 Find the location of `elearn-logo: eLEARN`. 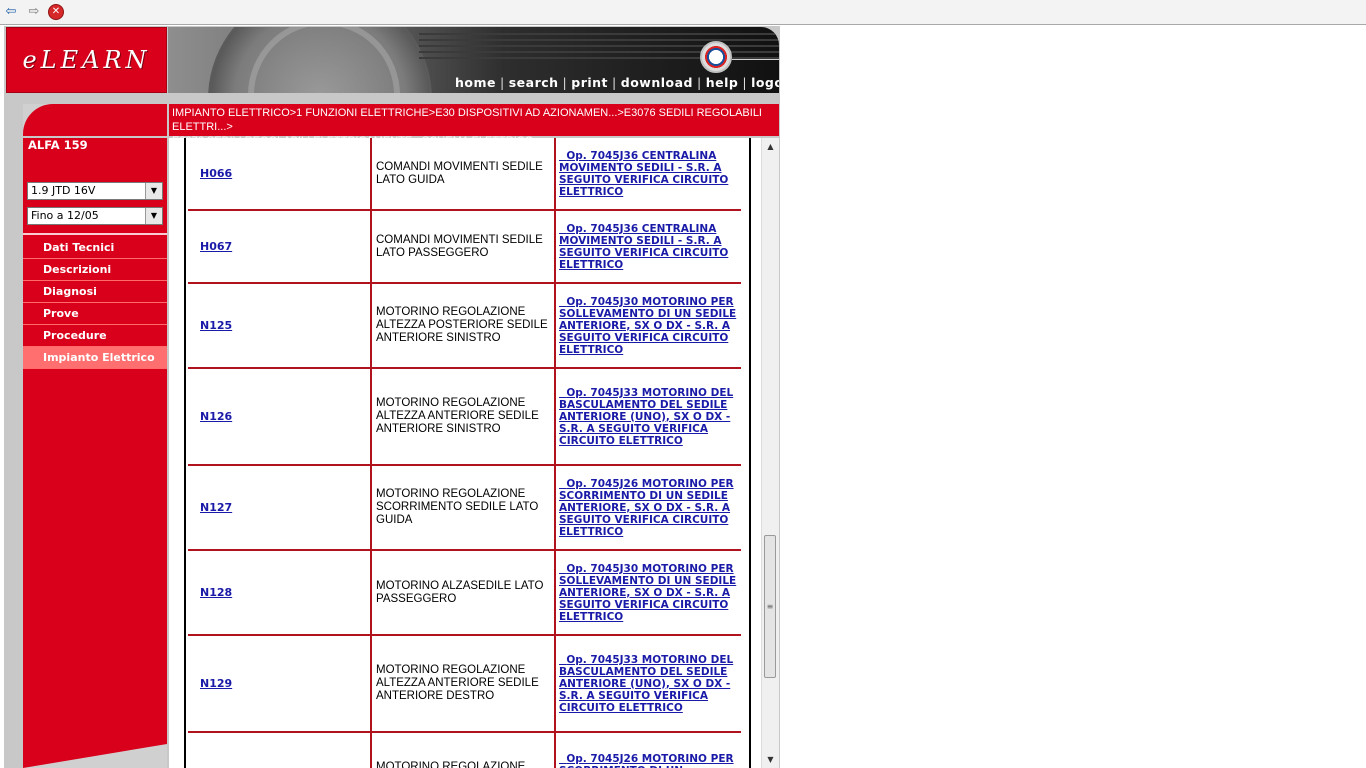

elearn-logo: eLEARN is located at coordinates (86, 60).